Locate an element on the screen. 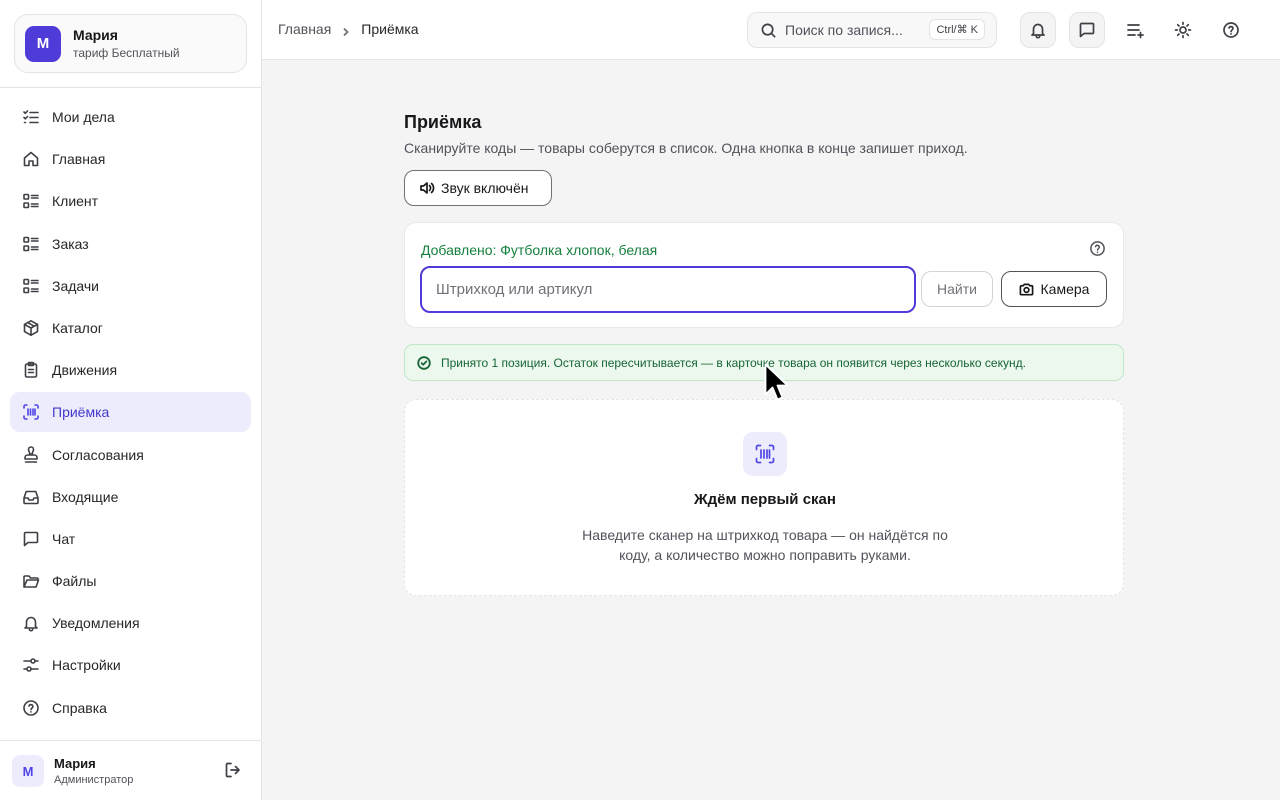 Image resolution: width=1280 pixels, height=800 pixels. page-title: Приёмка is located at coordinates (443, 122).